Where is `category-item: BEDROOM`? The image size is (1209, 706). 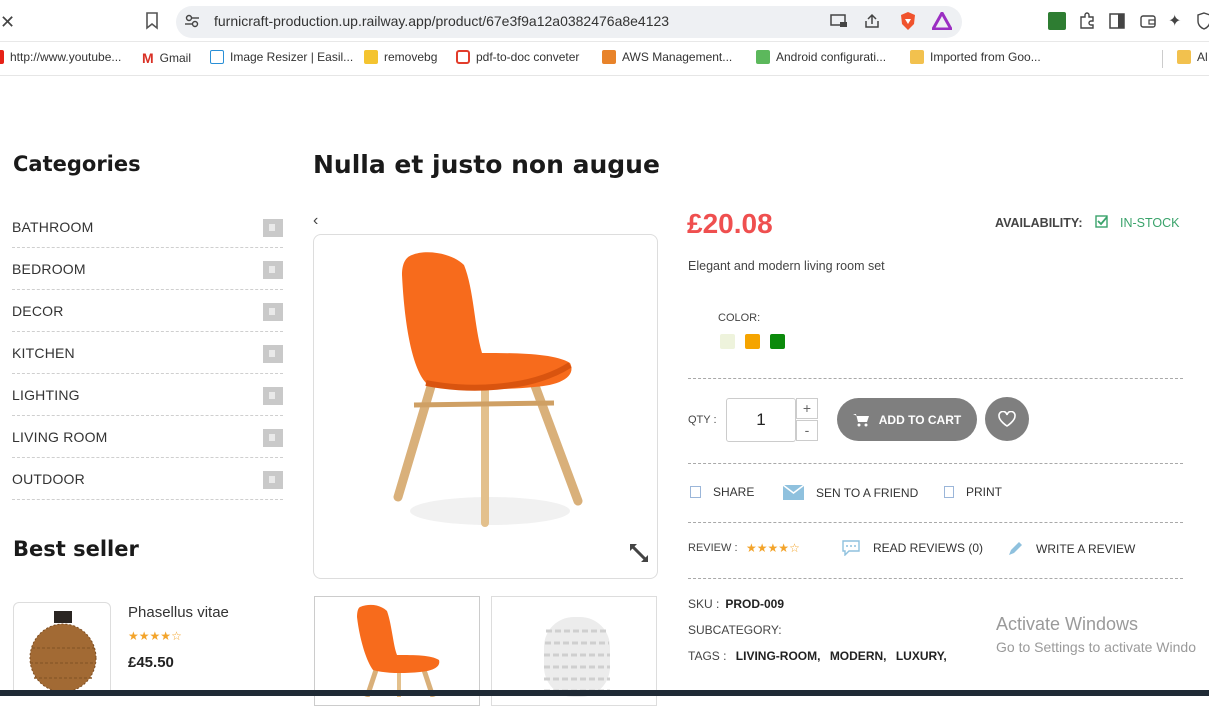
category-item: BEDROOM is located at coordinates (147, 269).